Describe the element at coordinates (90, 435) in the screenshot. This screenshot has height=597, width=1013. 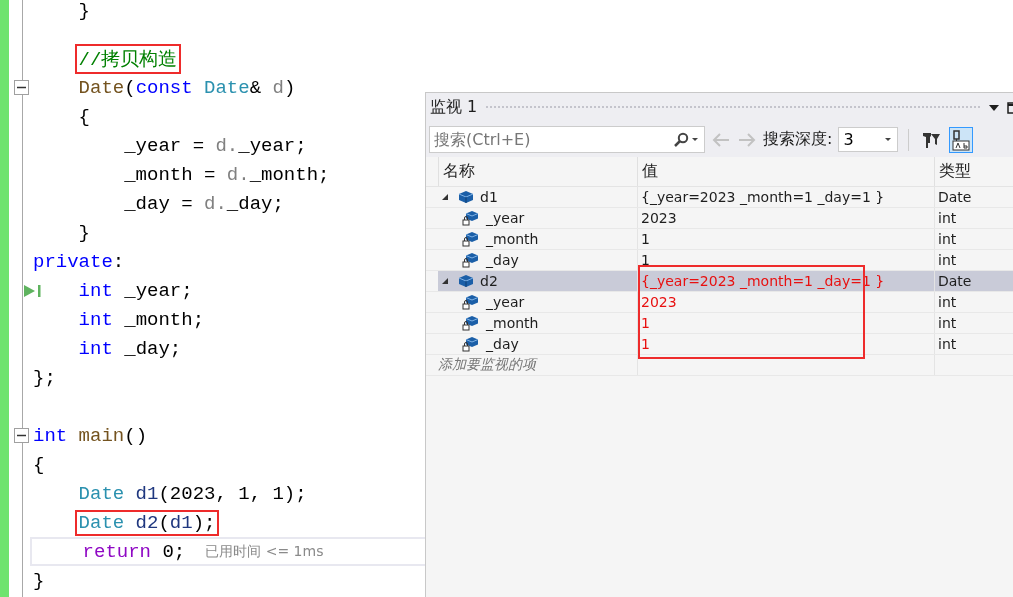
I see `code-line: int main()` at that location.